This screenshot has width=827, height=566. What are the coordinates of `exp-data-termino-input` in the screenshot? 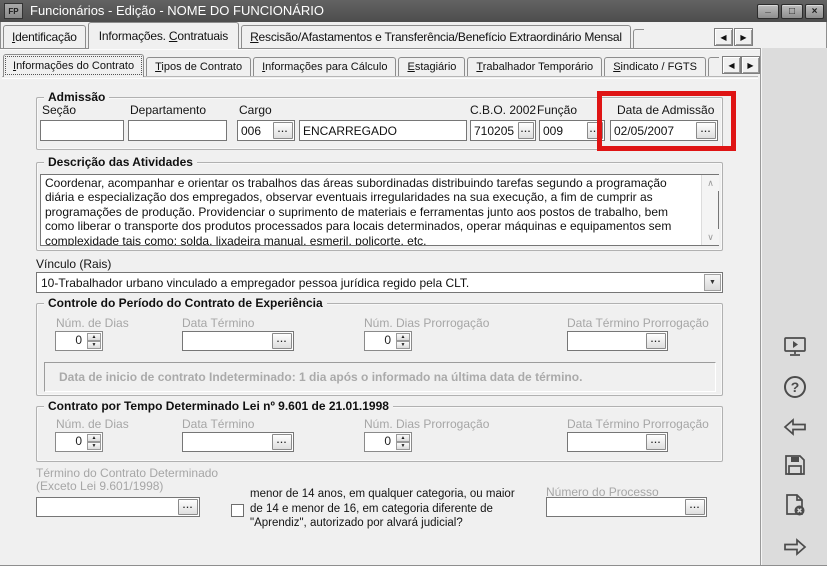 It's located at (227, 341).